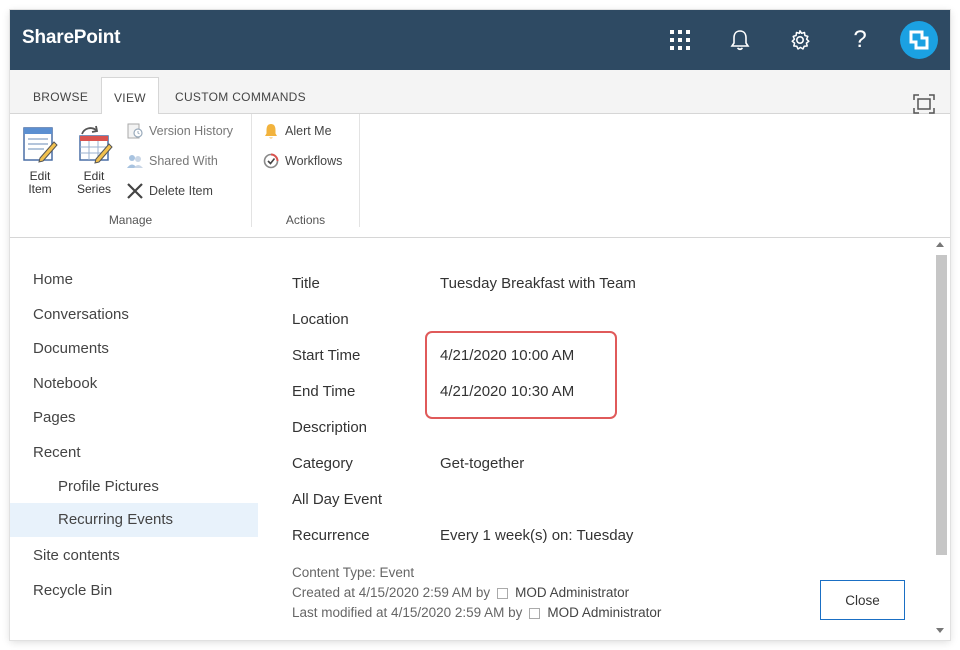  I want to click on edit-series-button: Edit Series, so click(94, 160).